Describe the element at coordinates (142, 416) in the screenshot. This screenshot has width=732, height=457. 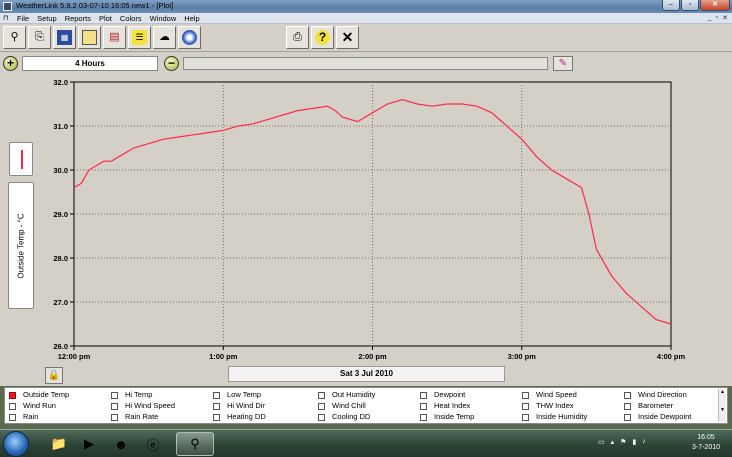
I see `variable-label: Rain Rate` at that location.